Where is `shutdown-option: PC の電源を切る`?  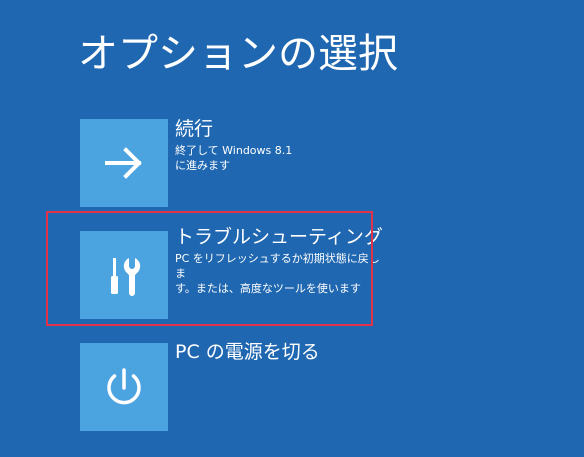 shutdown-option: PC の電源を切る is located at coordinates (230, 386).